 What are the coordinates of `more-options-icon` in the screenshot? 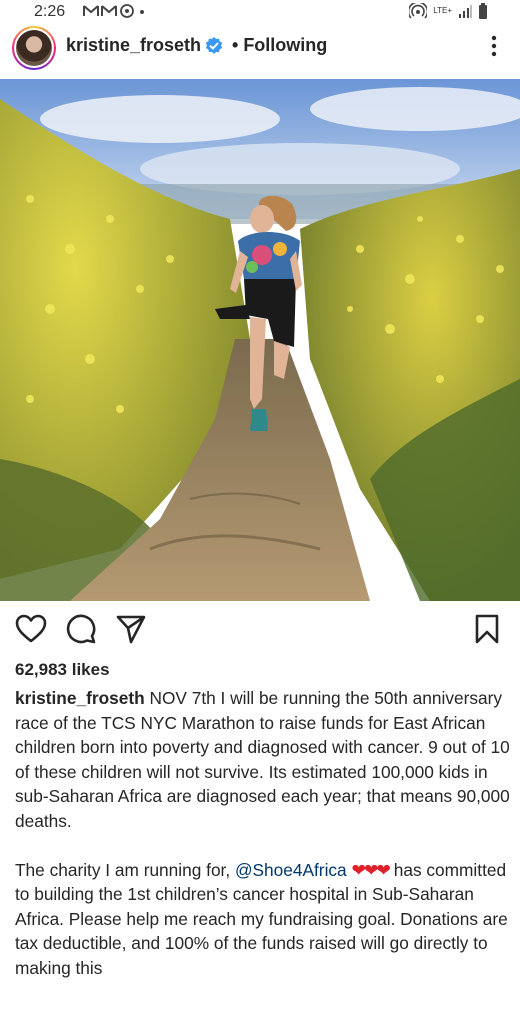 It's located at (494, 46).